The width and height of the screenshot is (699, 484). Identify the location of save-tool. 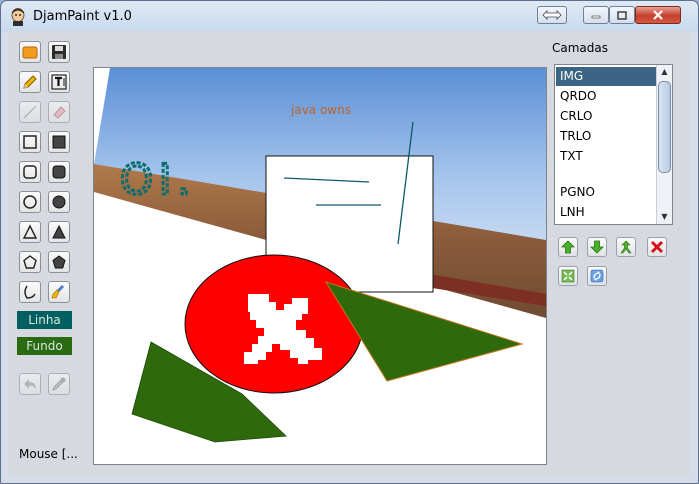
(59, 52).